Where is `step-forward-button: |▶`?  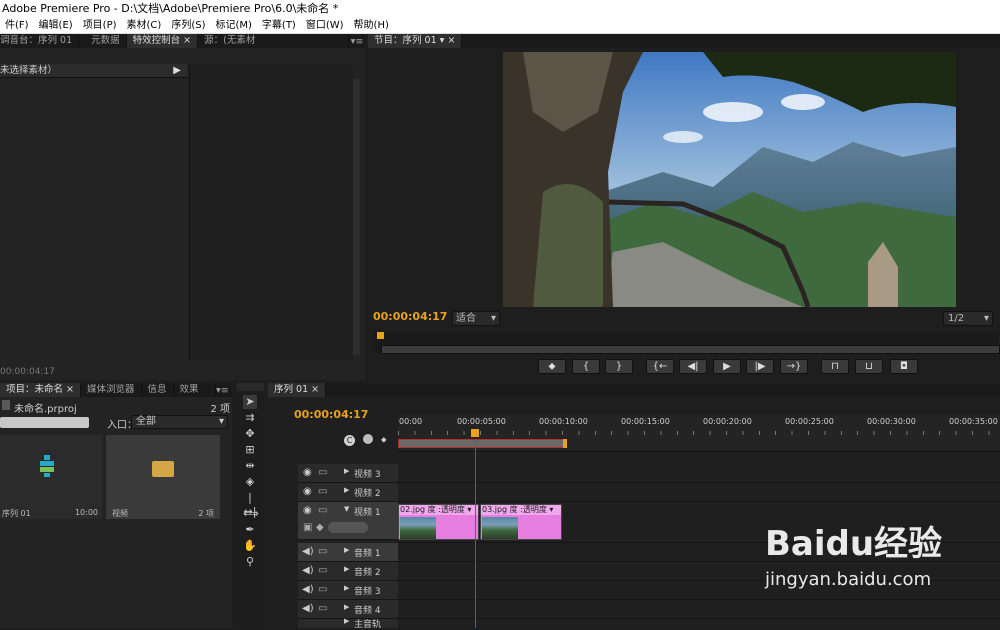
step-forward-button: |▶ is located at coordinates (760, 366).